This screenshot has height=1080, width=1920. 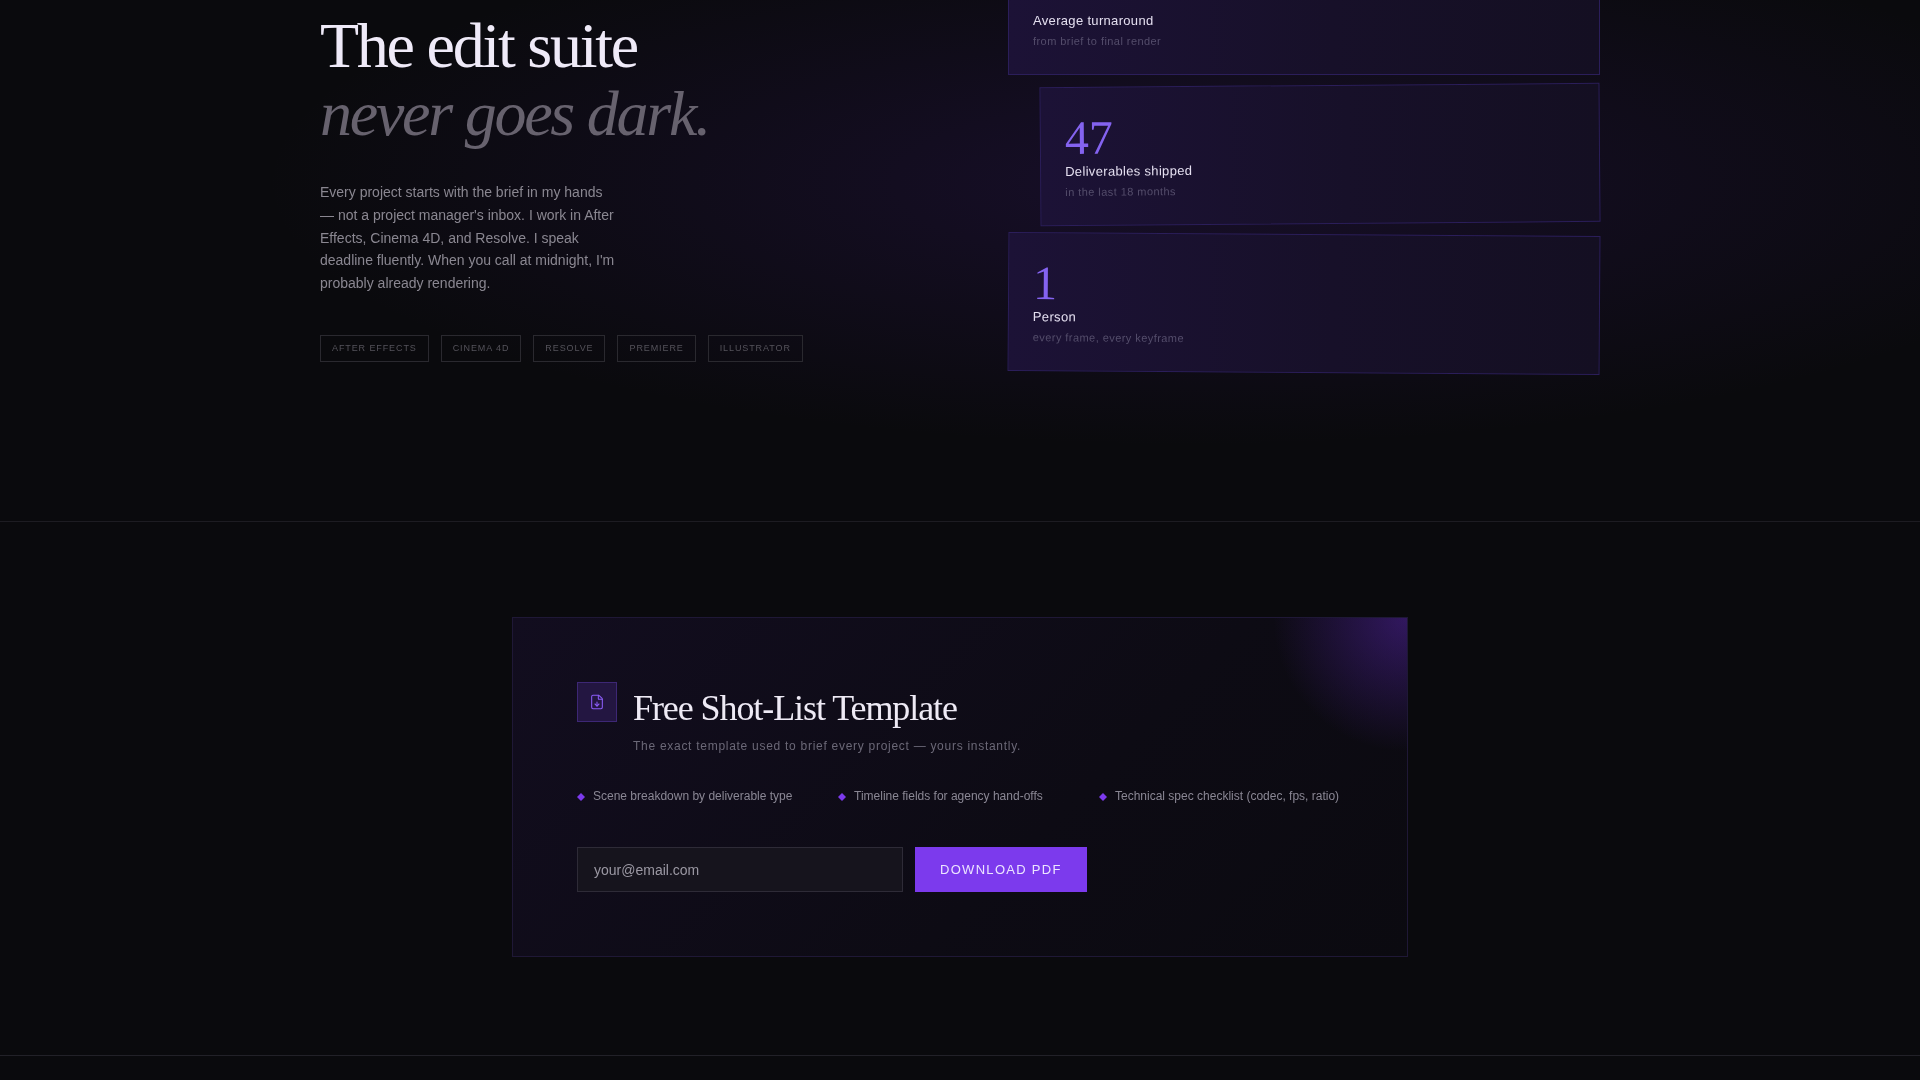 I want to click on card-title: Free Shot-List Template, so click(x=795, y=708).